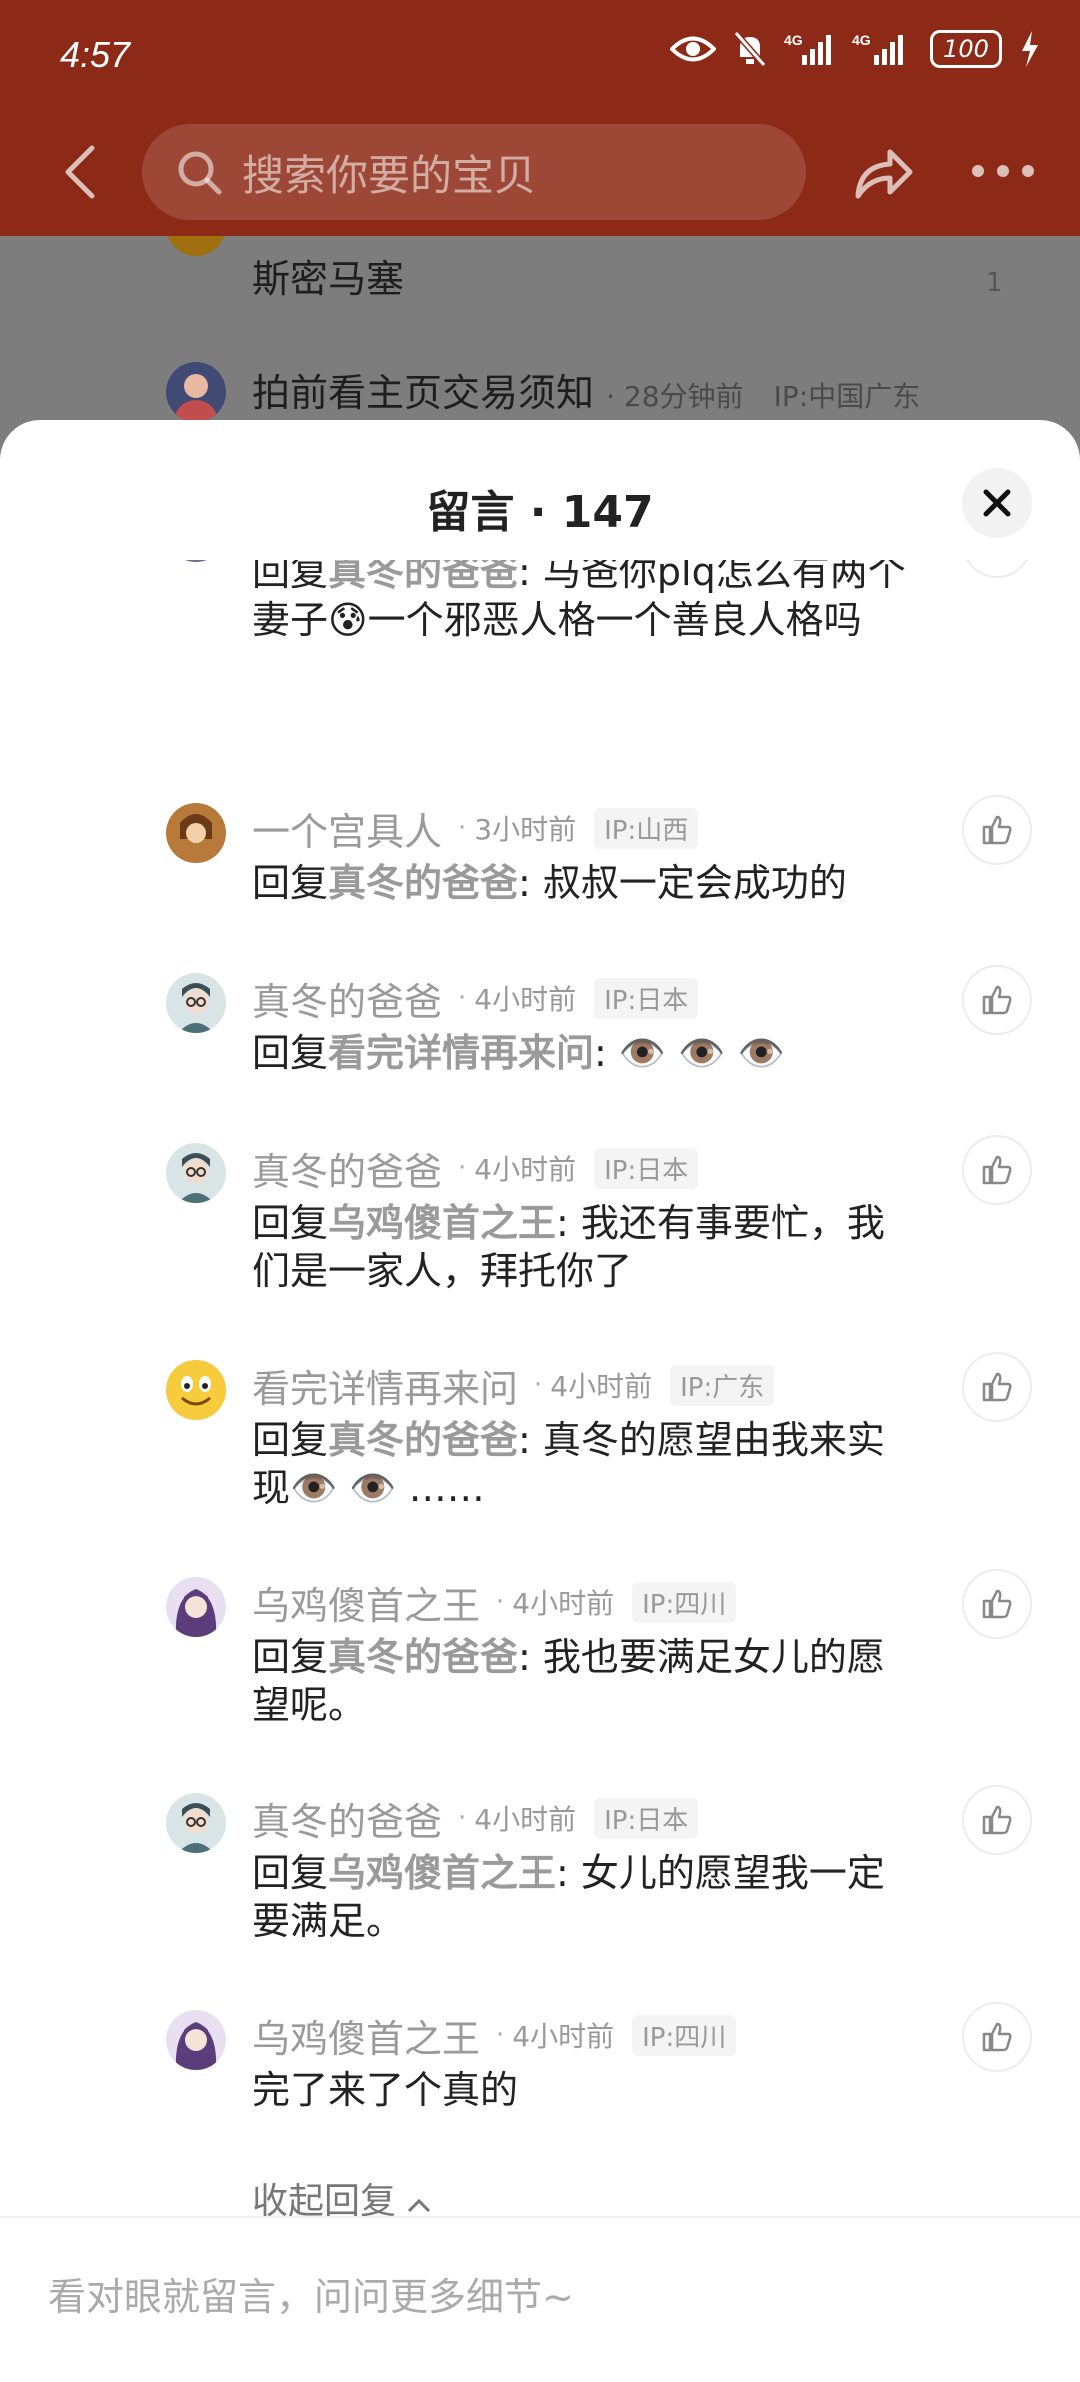 The image size is (1080, 2382). What do you see at coordinates (722, 1385) in the screenshot?
I see `ip-badge: IP:广东` at bounding box center [722, 1385].